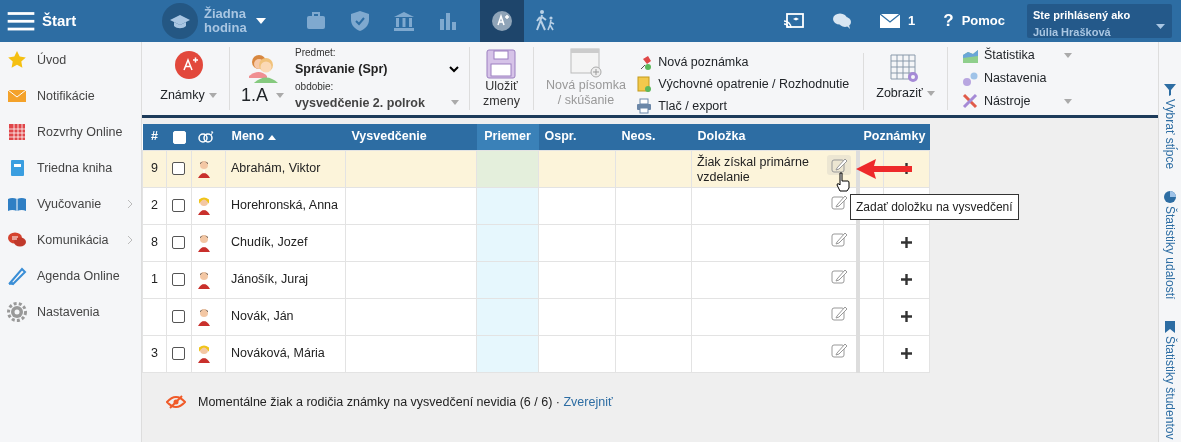  I want to click on side-tab: Vybrať stĺpce, so click(1170, 127).